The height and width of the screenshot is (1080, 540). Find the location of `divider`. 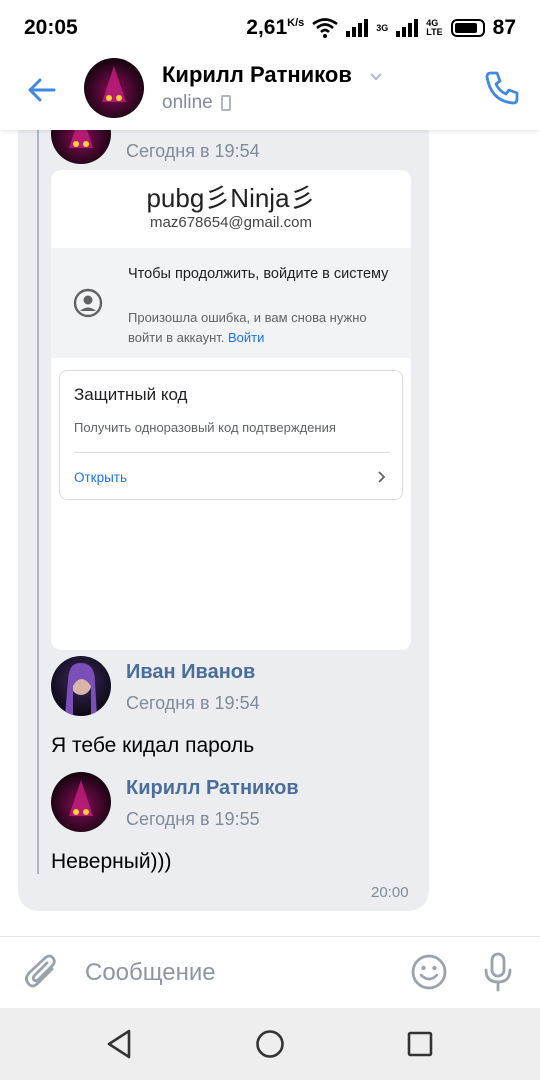

divider is located at coordinates (232, 452).